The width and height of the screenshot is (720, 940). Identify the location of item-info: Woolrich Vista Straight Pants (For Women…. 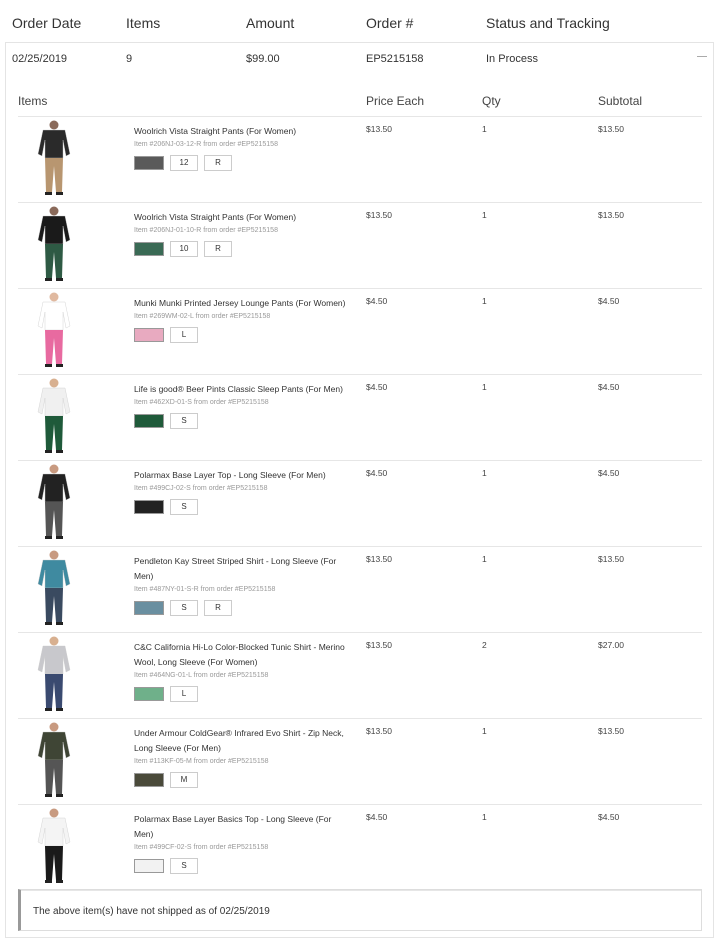
(243, 147).